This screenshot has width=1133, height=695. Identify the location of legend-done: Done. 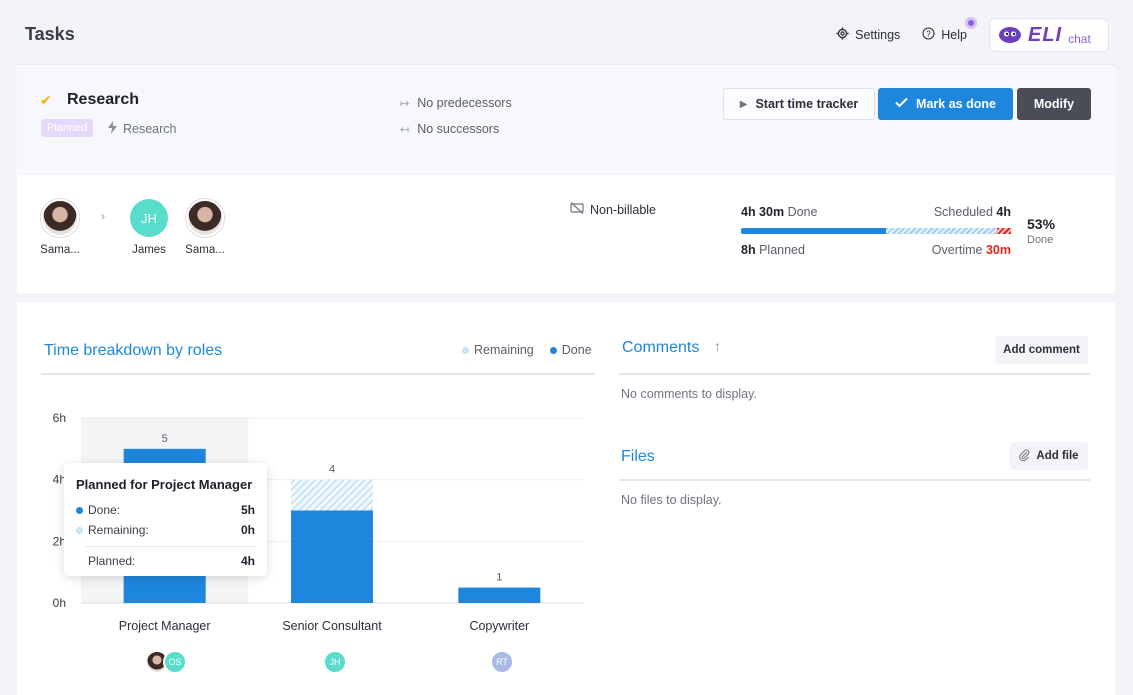
(570, 350).